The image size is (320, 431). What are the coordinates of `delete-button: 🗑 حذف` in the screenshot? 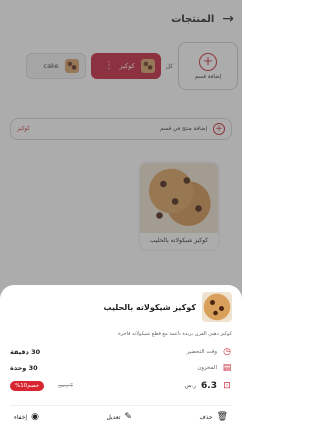 It's located at (213, 417).